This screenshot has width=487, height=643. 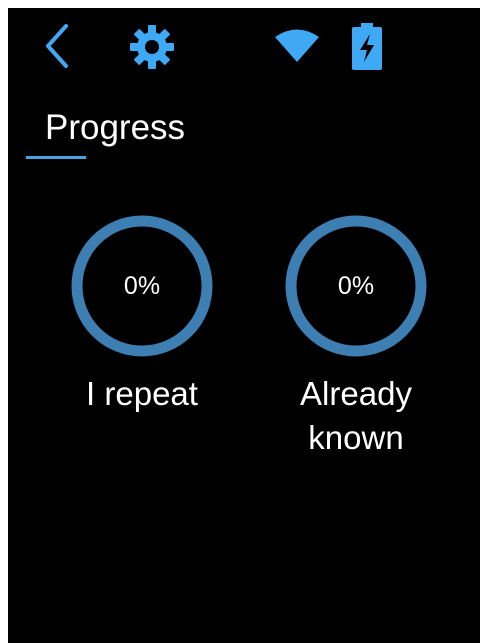 What do you see at coordinates (244, 43) in the screenshot?
I see `top-bar` at bounding box center [244, 43].